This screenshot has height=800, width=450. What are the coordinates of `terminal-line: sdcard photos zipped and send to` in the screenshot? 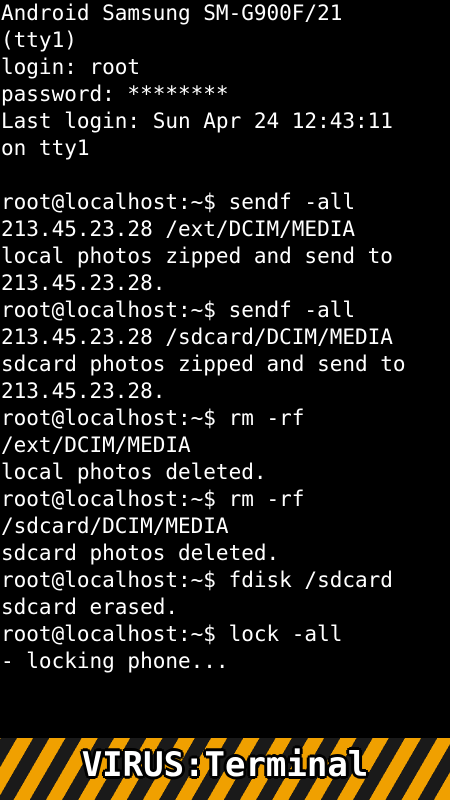 It's located at (203, 364).